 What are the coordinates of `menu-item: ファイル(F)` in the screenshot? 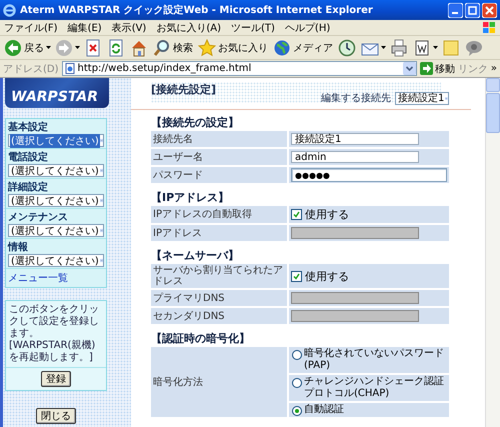 It's located at (31, 27).